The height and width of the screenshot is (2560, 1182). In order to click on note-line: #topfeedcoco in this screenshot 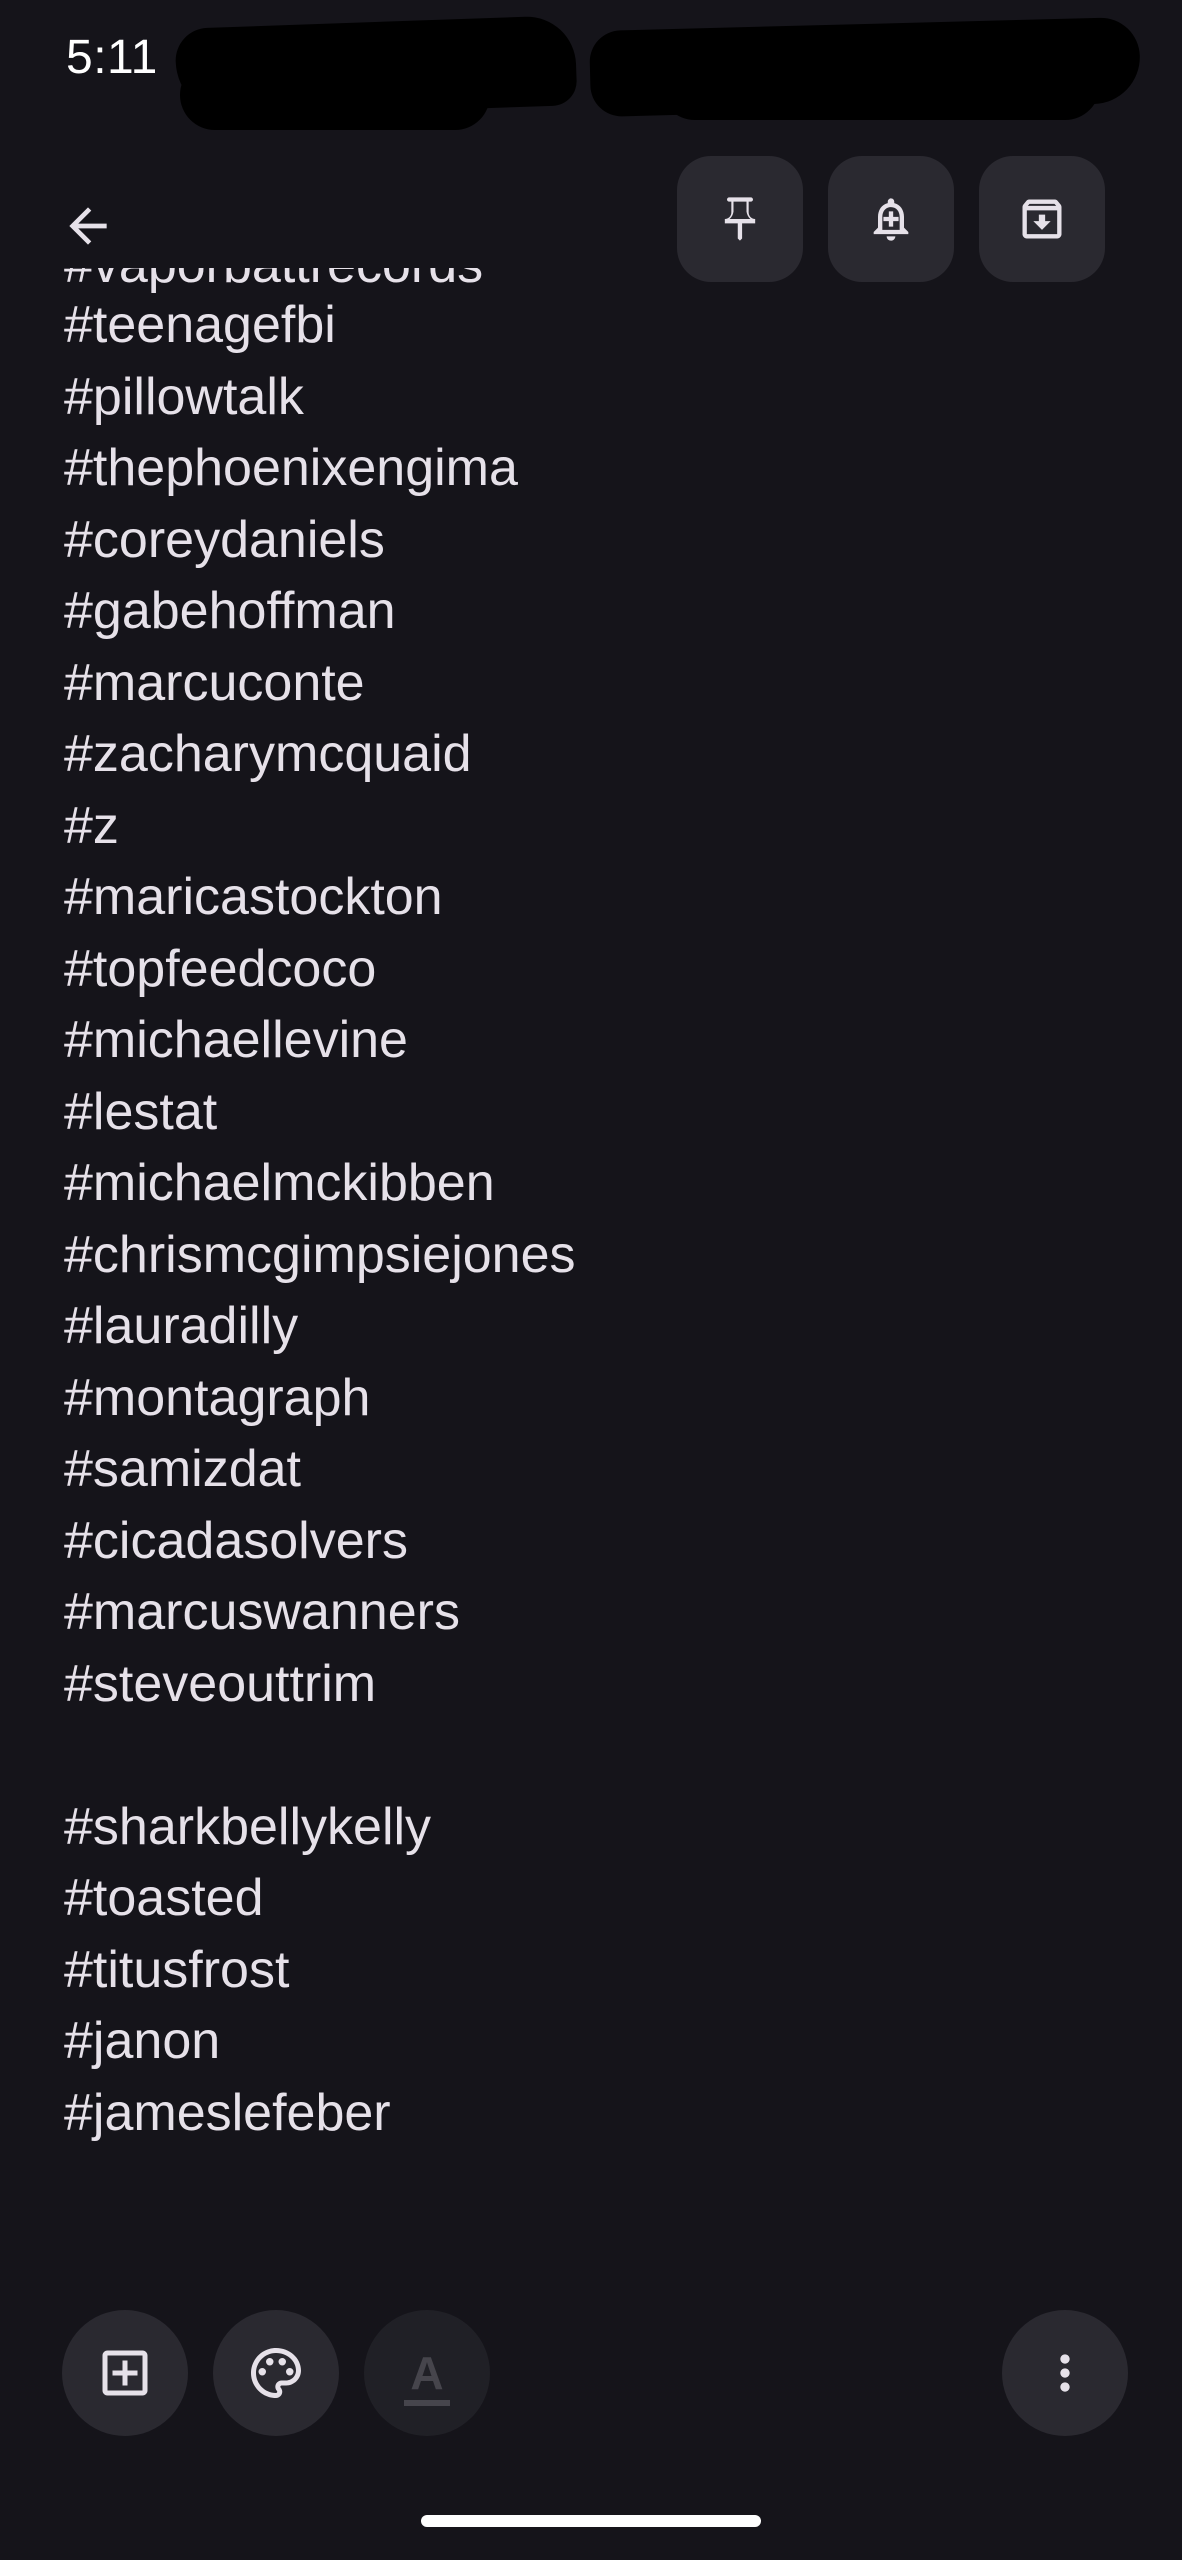, I will do `click(220, 968)`.